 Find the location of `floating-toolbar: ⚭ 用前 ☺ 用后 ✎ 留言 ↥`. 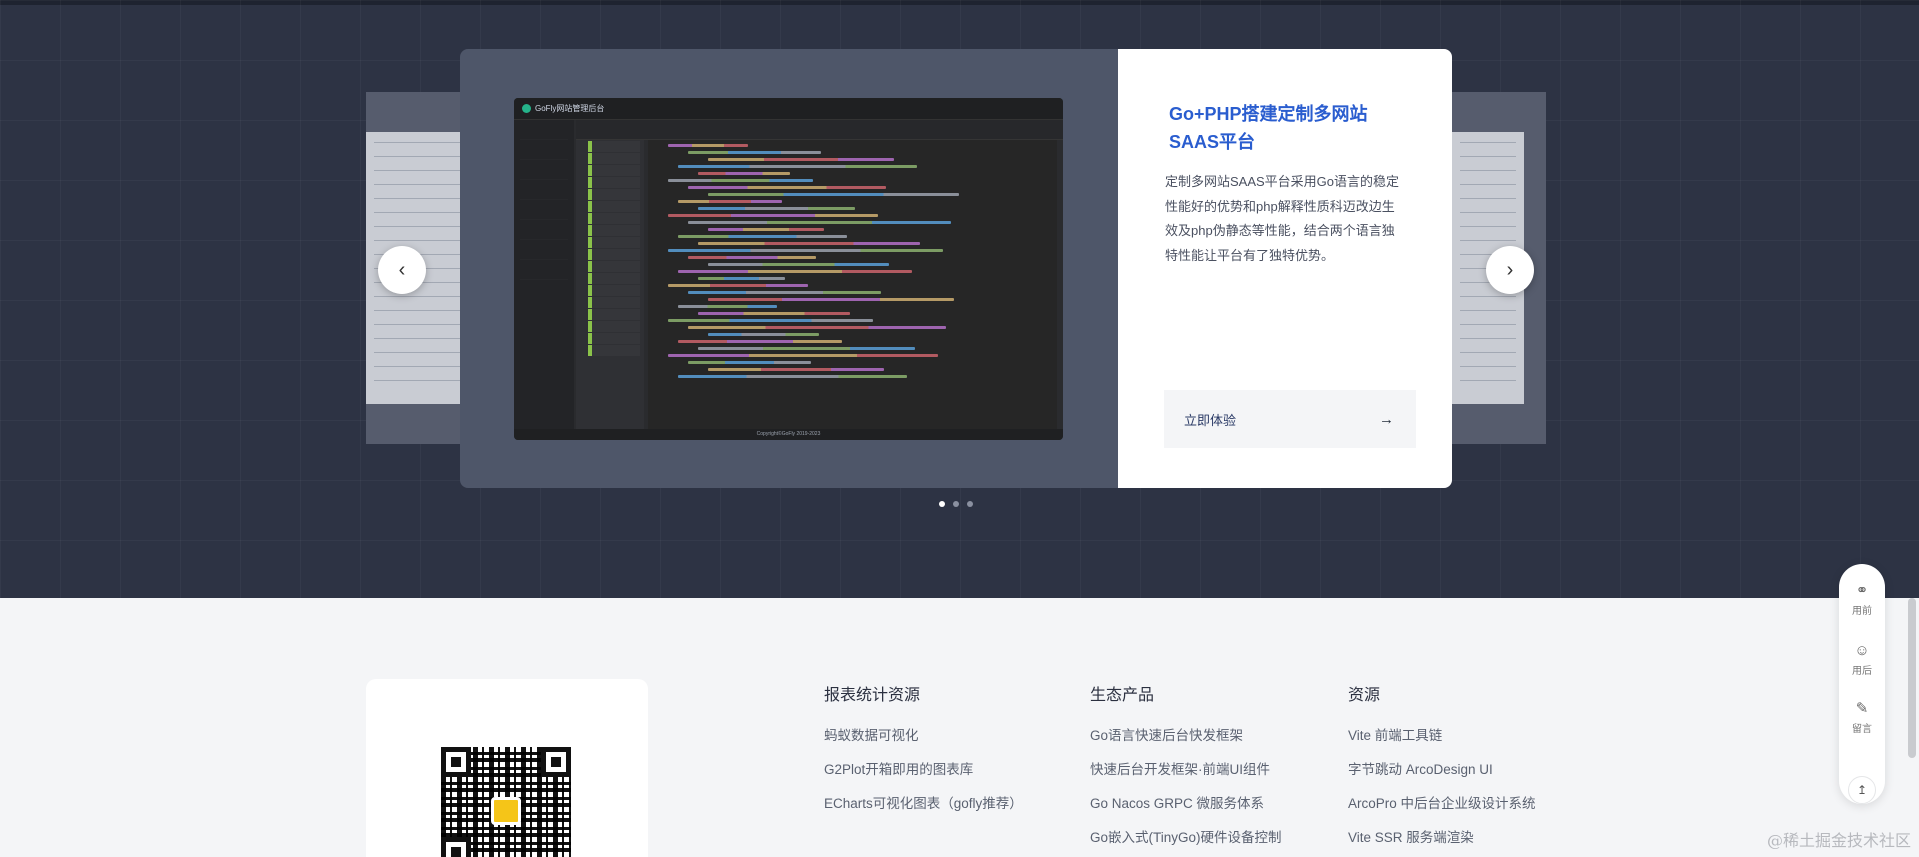

floating-toolbar: ⚭ 用前 ☺ 用后 ✎ 留言 ↥ is located at coordinates (1862, 684).